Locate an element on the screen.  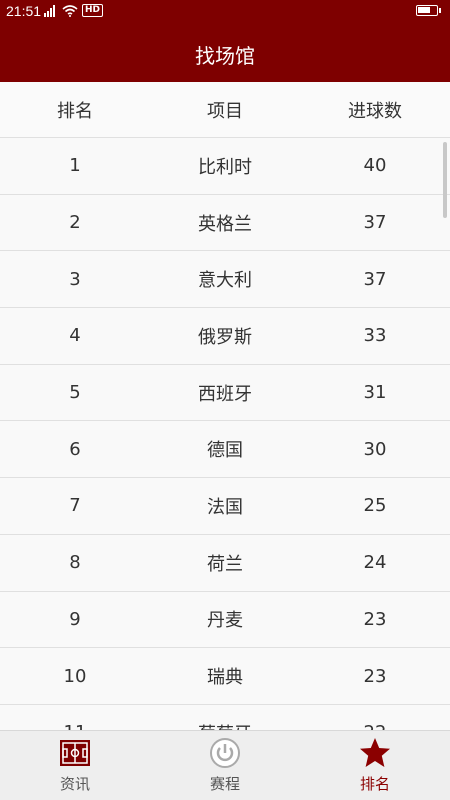
team-cell: 比利时 is located at coordinates (225, 167).